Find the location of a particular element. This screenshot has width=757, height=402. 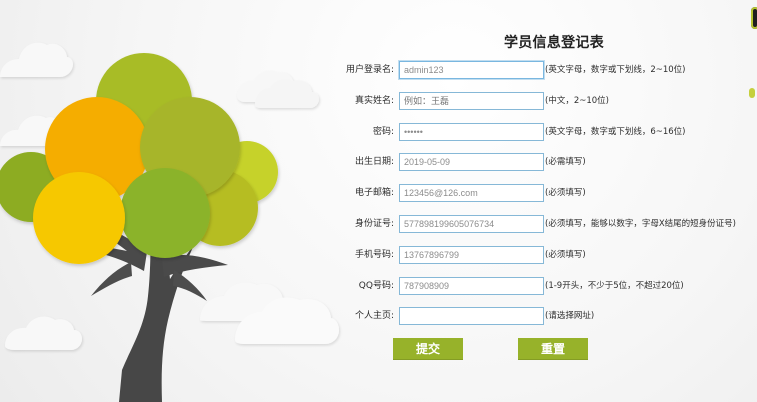

label-phone: 手机号码: is located at coordinates (374, 255).